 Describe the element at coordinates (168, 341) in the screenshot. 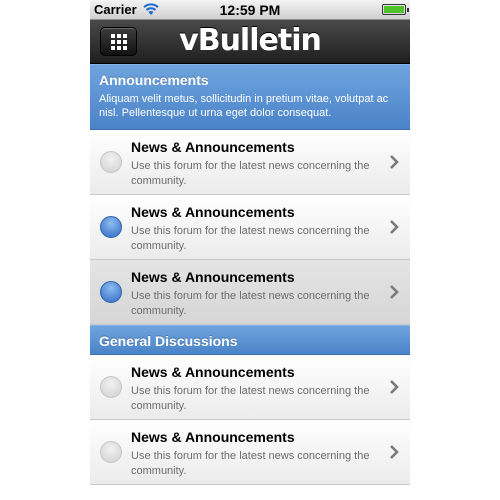

I see `section-title: General Discussions` at that location.